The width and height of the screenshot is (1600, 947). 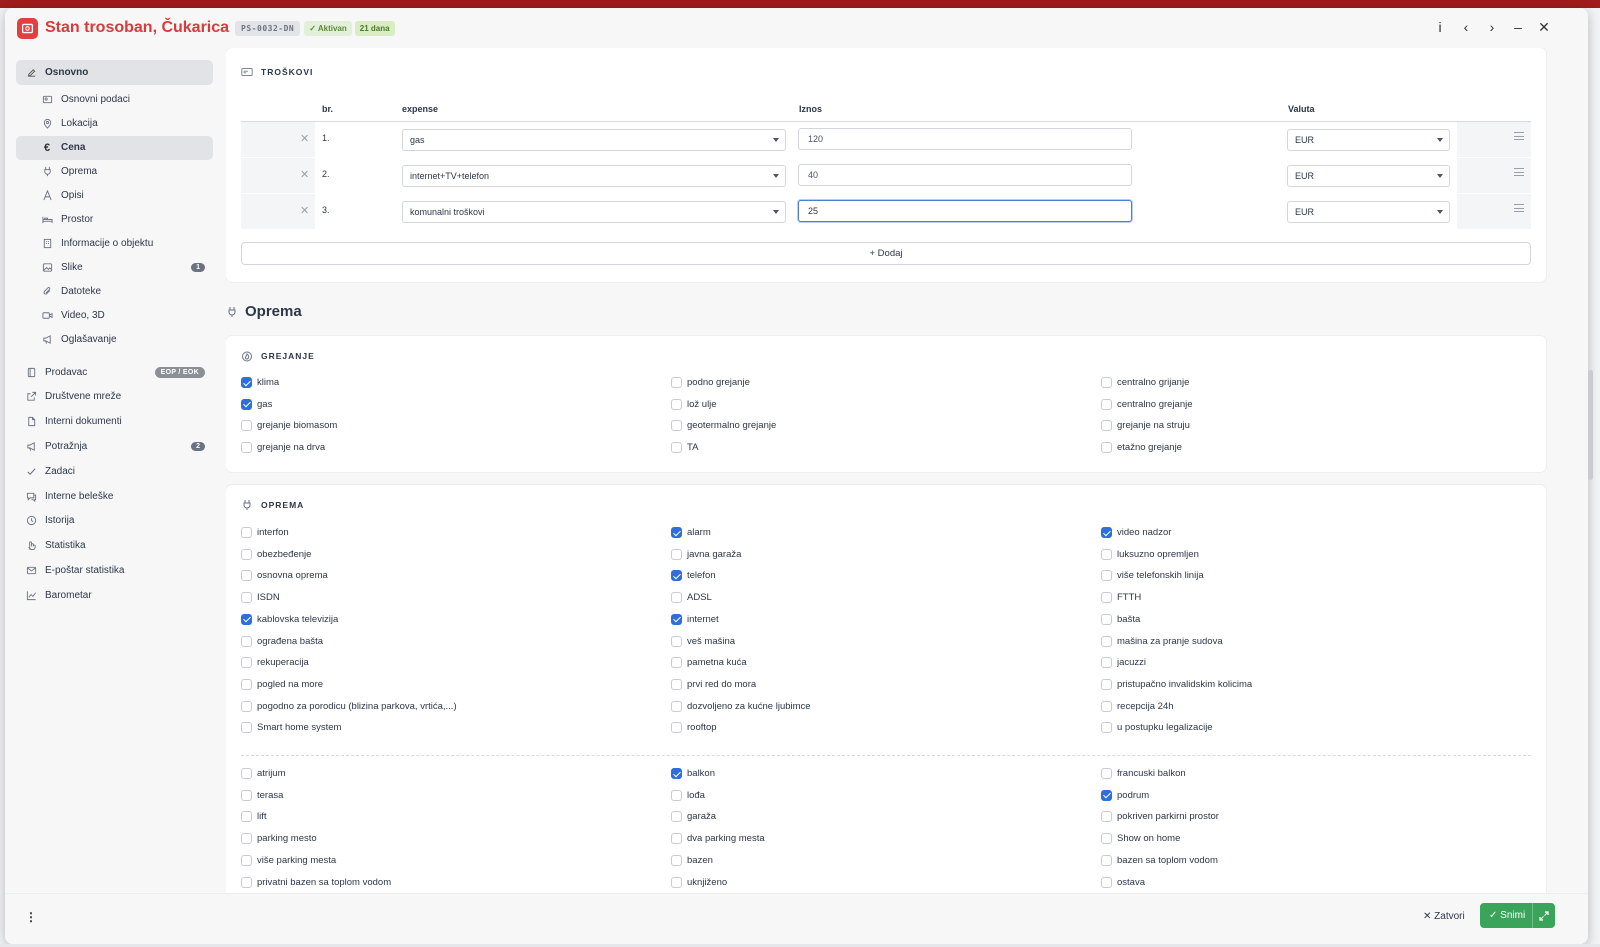 I want to click on checkbox-item: grejanje biomasom, so click(x=289, y=426).